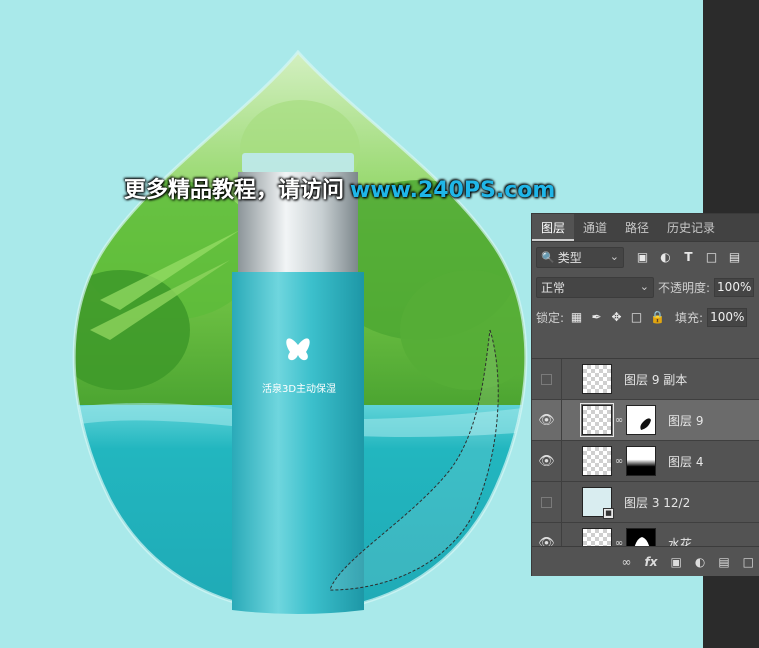  I want to click on layer-name: 图层 4, so click(686, 461).